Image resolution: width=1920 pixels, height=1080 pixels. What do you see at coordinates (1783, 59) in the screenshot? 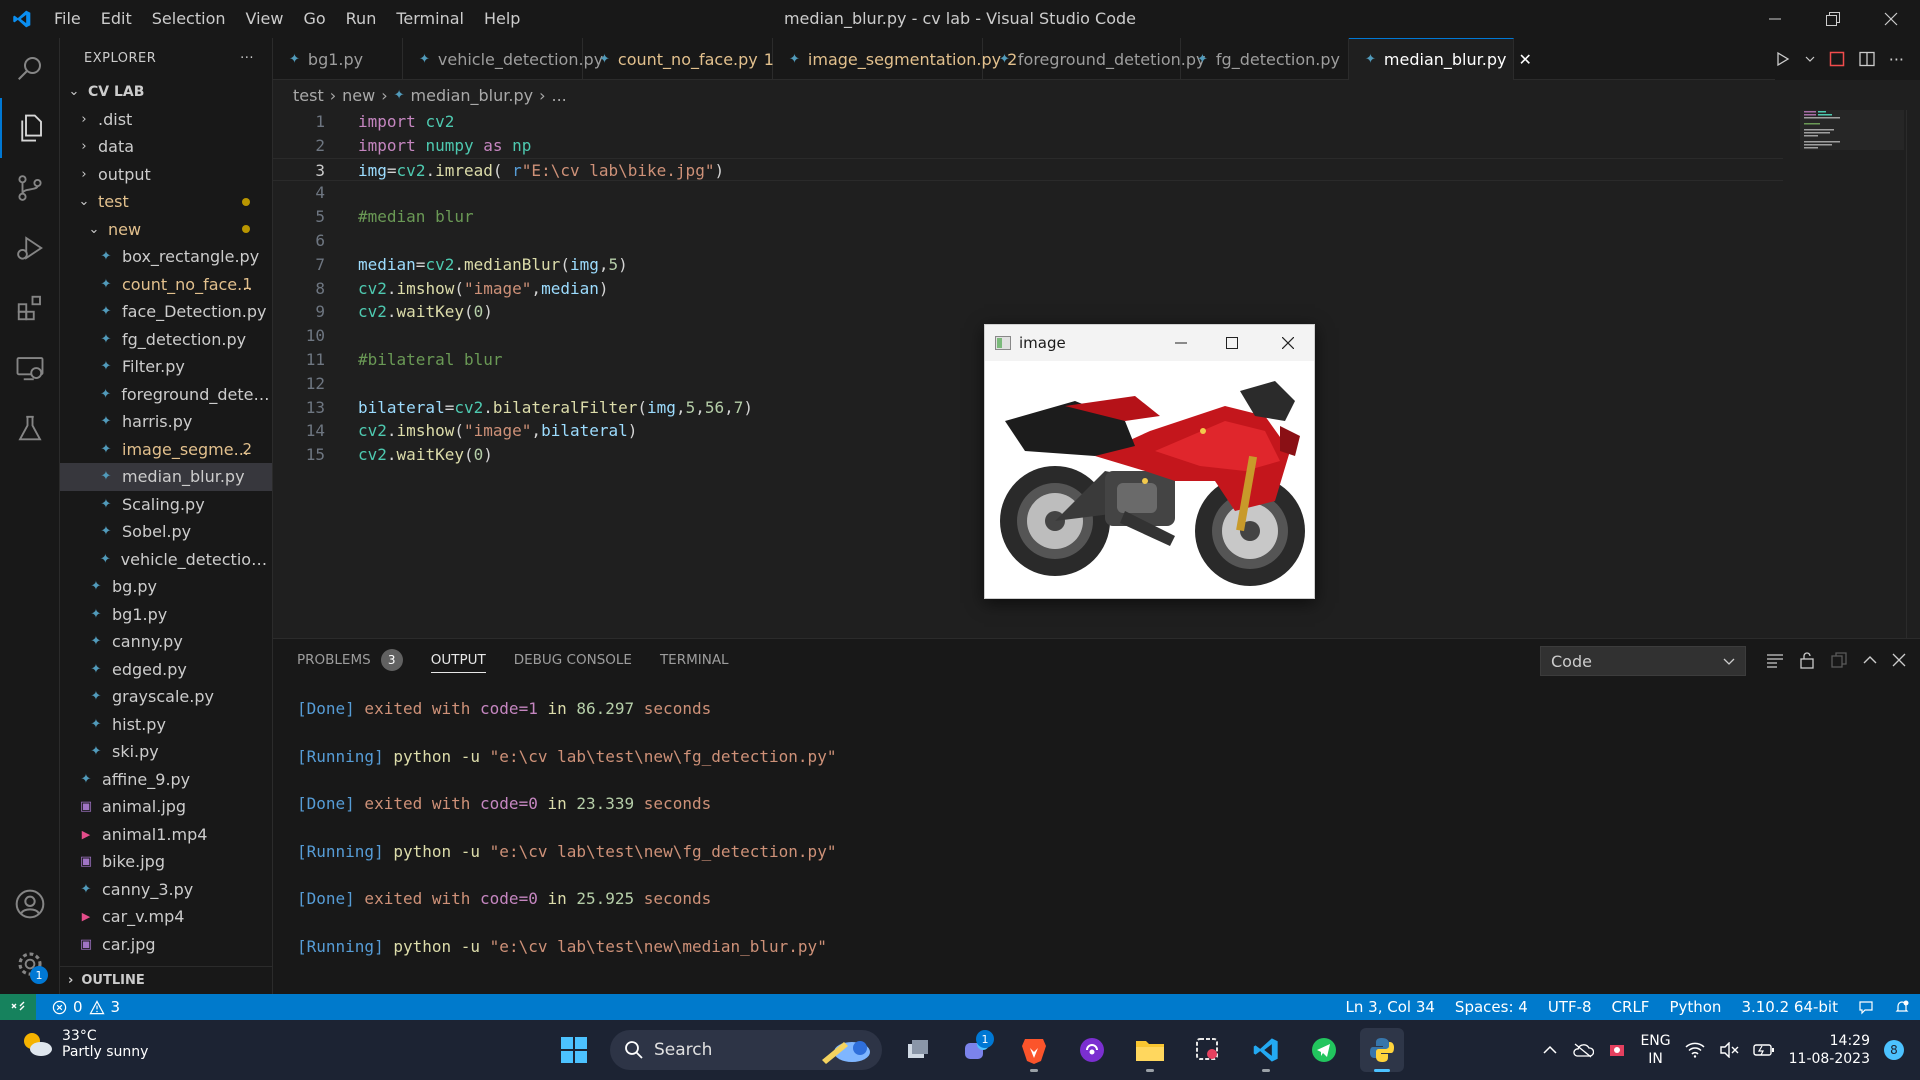
I see `run-file-icon` at bounding box center [1783, 59].